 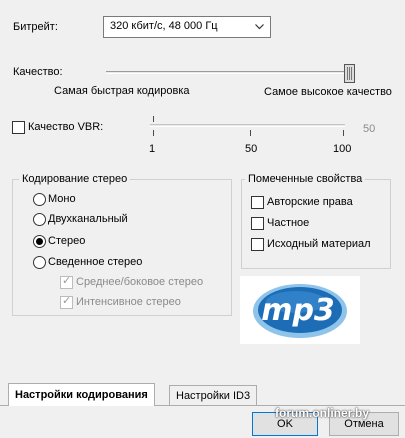 What do you see at coordinates (257, 202) in the screenshot?
I see `copyright-checkbox` at bounding box center [257, 202].